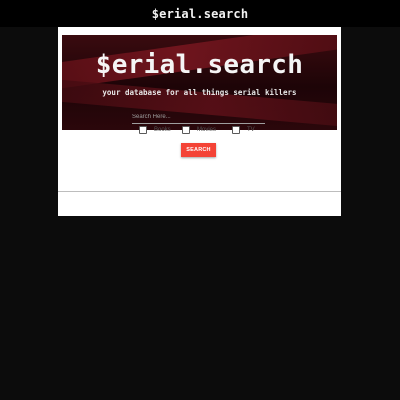 Image resolution: width=400 pixels, height=400 pixels. I want to click on filter-checkbox-group: Books Movies TV, so click(200, 131).